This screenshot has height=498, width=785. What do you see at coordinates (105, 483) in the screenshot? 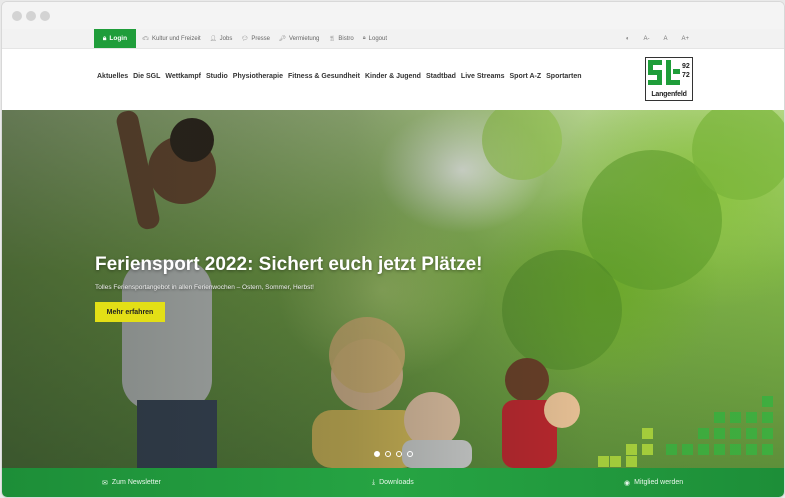
I see `envelope-icon: ✉︎` at bounding box center [105, 483].